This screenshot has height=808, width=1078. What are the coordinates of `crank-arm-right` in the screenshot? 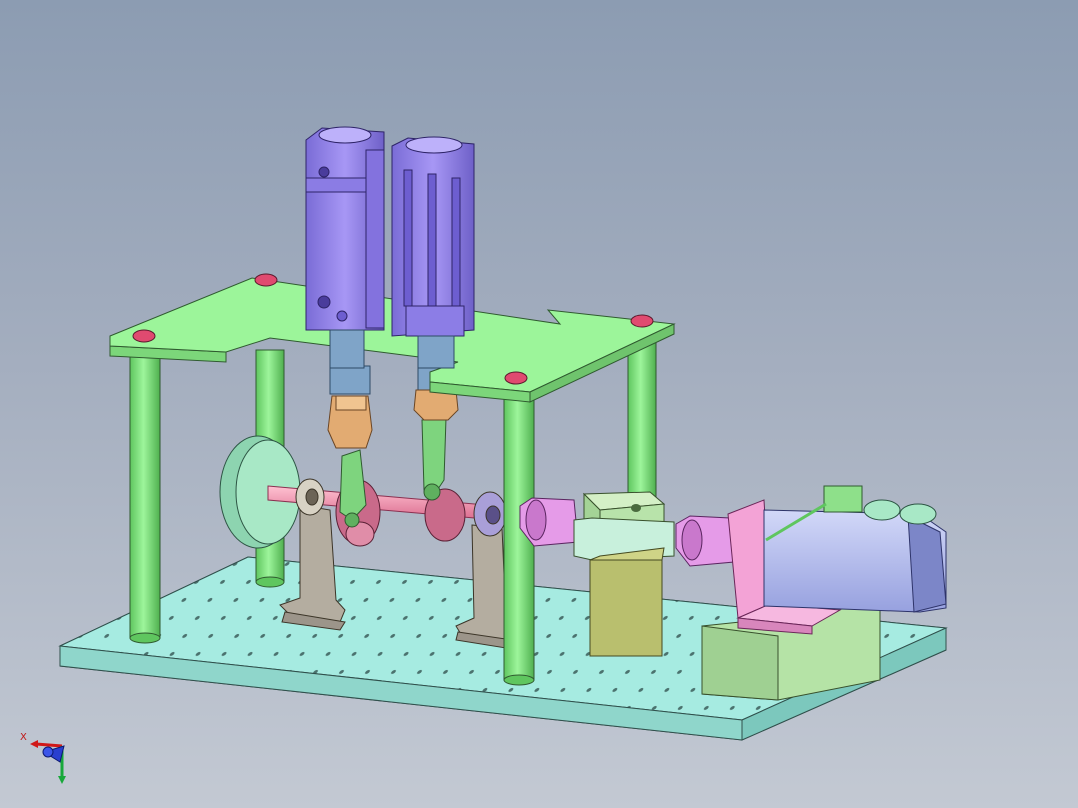 It's located at (443, 479).